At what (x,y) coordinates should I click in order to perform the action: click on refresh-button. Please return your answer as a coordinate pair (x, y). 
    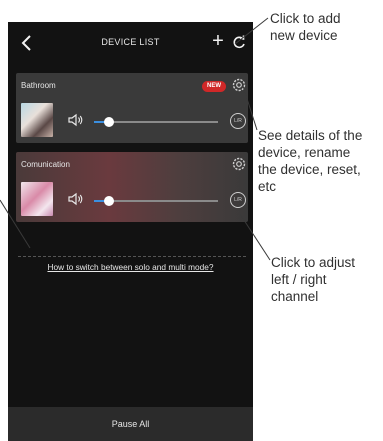
    Looking at the image, I should click on (239, 42).